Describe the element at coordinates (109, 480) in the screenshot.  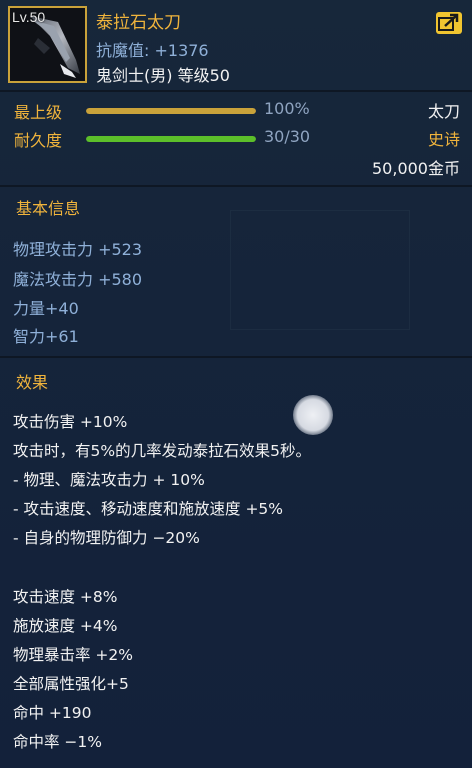
I see `effect-line: - 物理、魔法攻击力 + 10%` at that location.